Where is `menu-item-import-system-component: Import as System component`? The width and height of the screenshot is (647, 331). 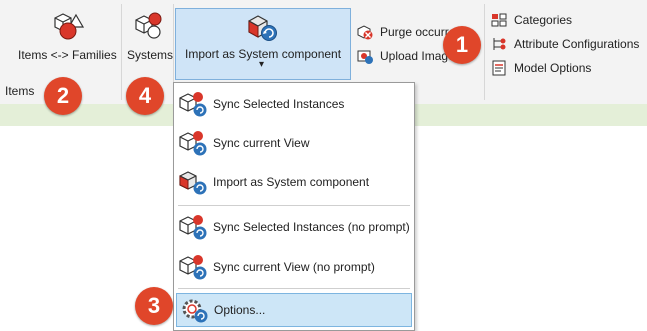 menu-item-import-system-component: Import as System component is located at coordinates (294, 182).